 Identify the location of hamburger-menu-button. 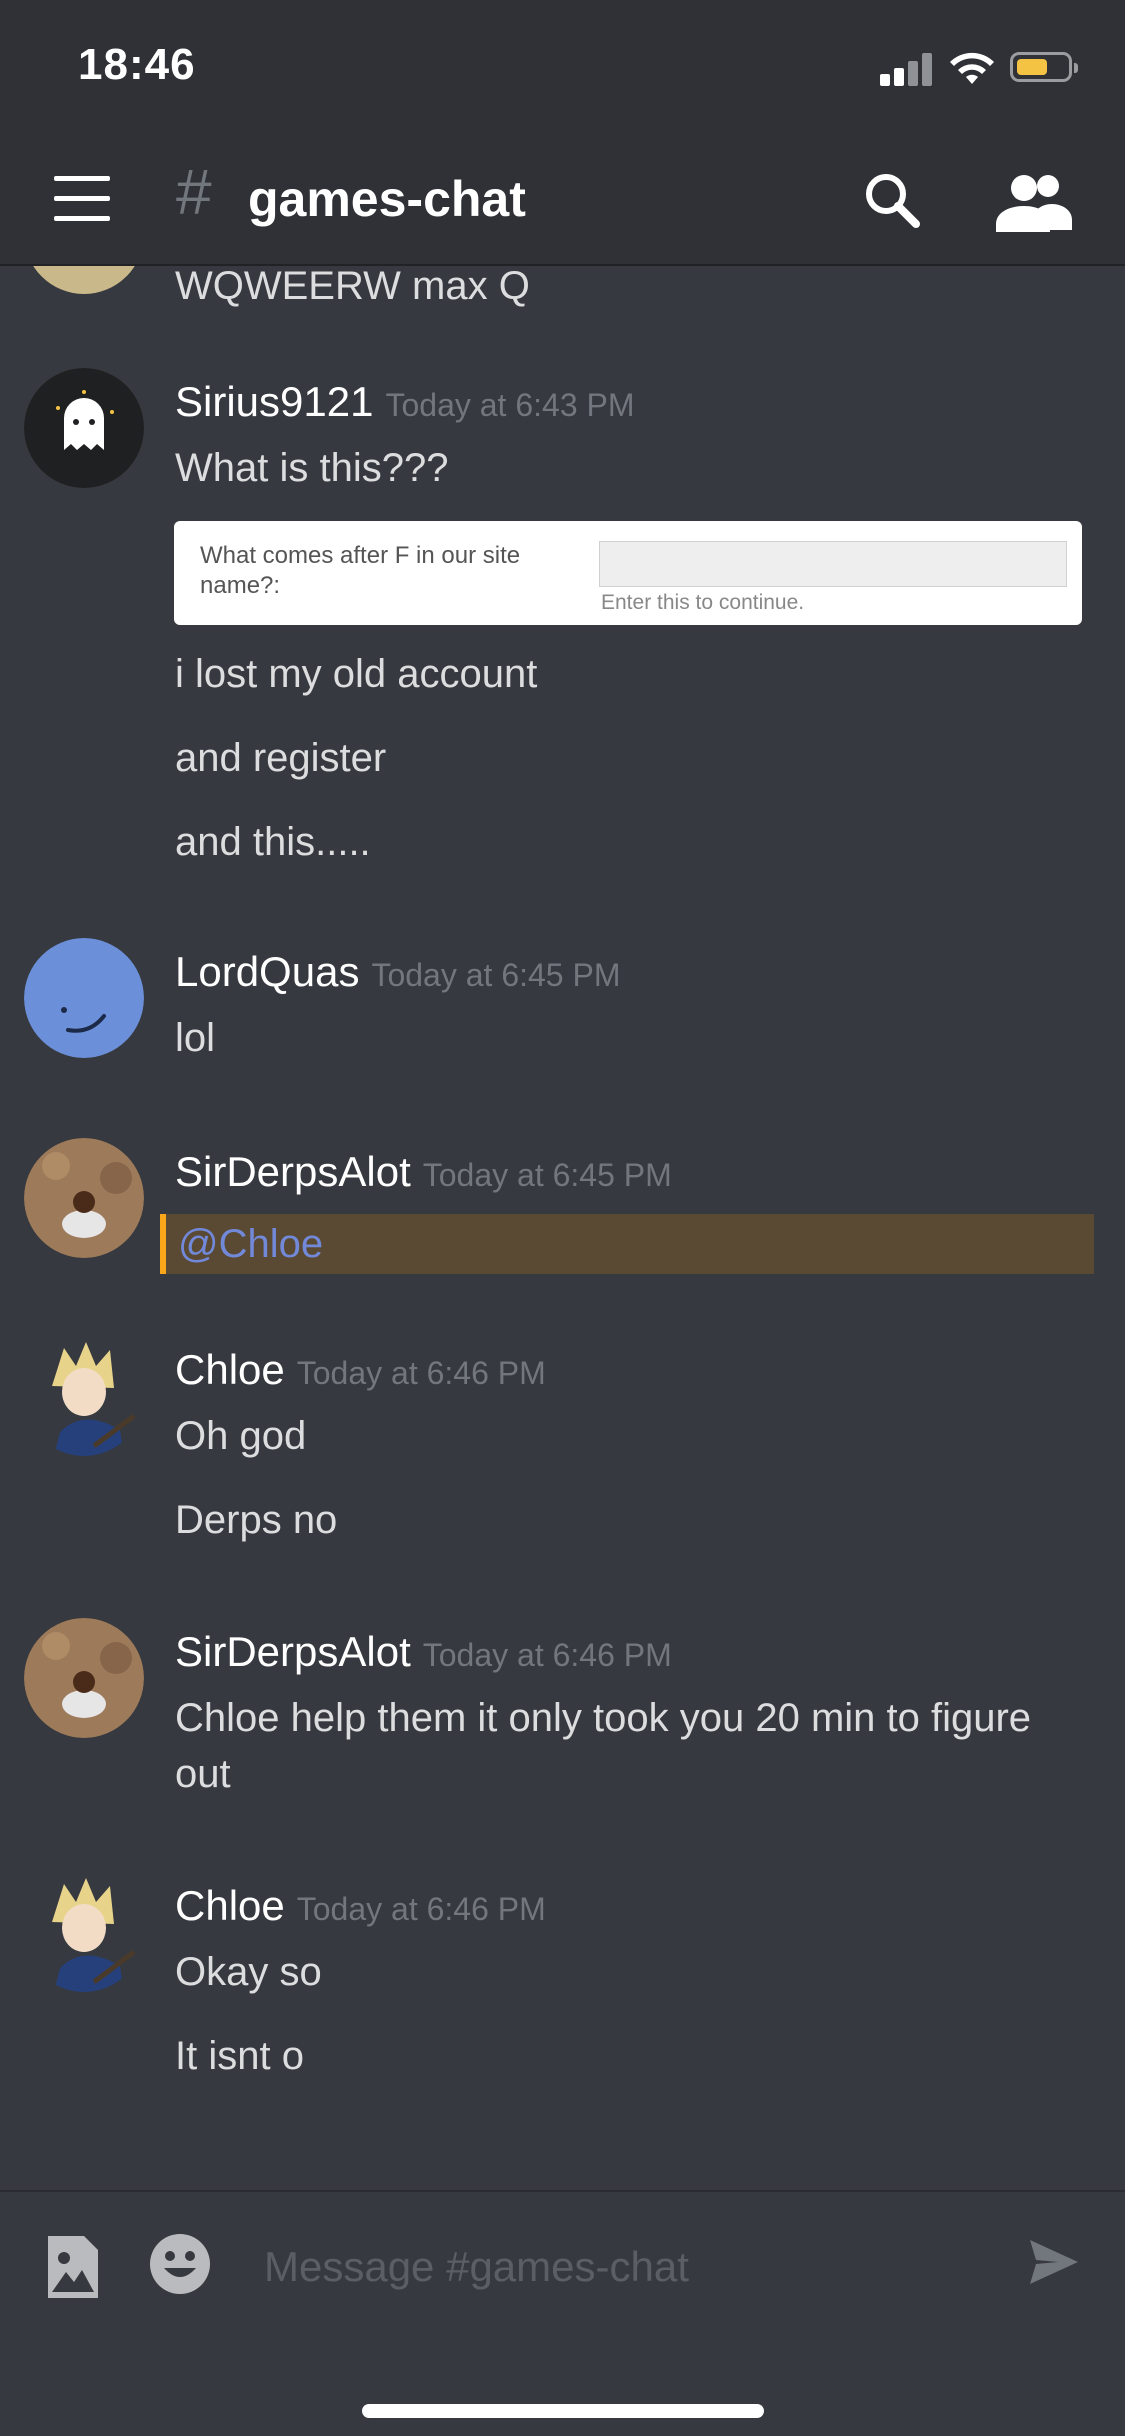
(83, 201).